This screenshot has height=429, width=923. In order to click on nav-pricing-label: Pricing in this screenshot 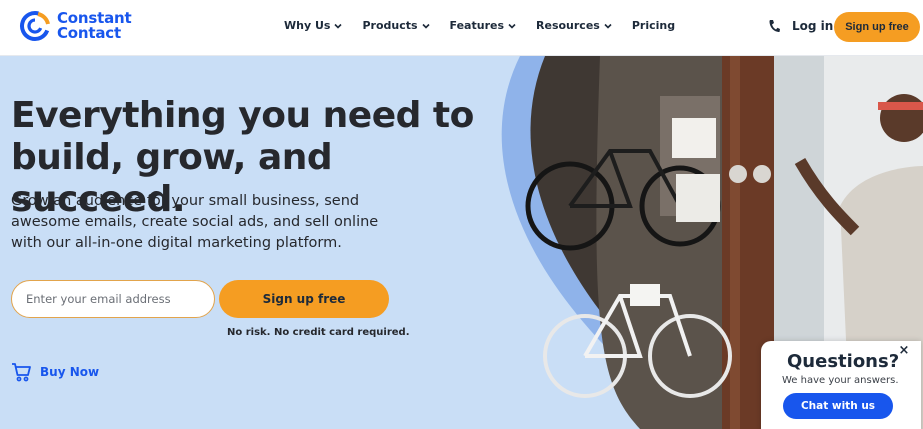, I will do `click(653, 25)`.